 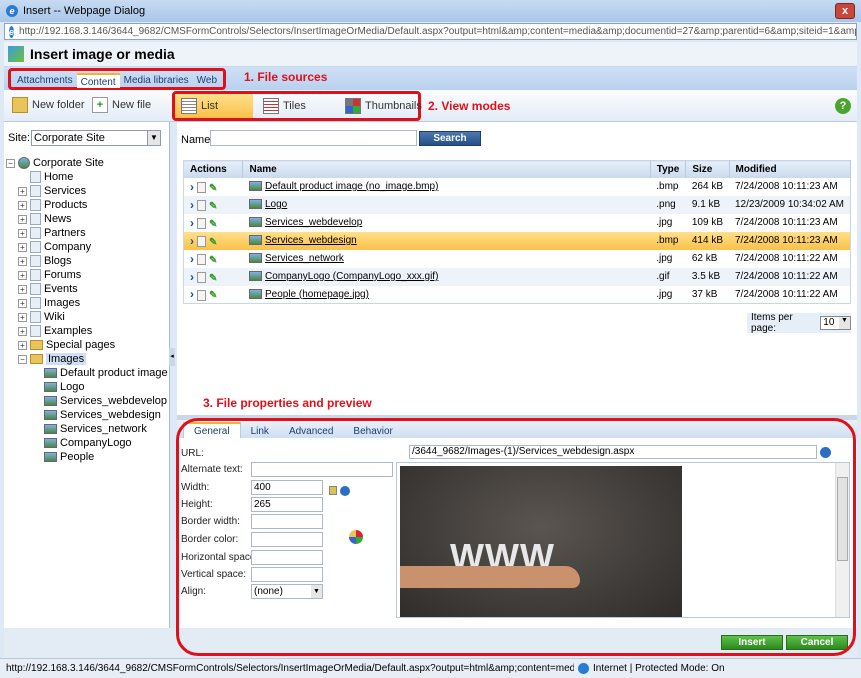 What do you see at coordinates (517, 204) in the screenshot?
I see `table-row: › ✎ Logo .png 9.1 kB 12/23/2009 10:34:02 AM` at bounding box center [517, 204].